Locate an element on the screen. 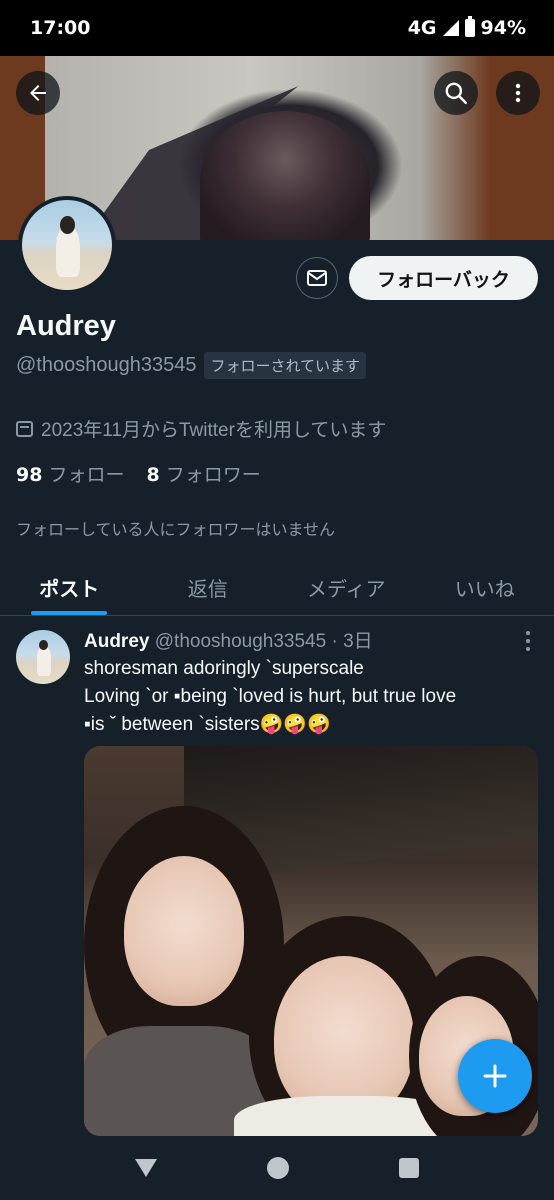  nav-home-icon is located at coordinates (278, 1168).